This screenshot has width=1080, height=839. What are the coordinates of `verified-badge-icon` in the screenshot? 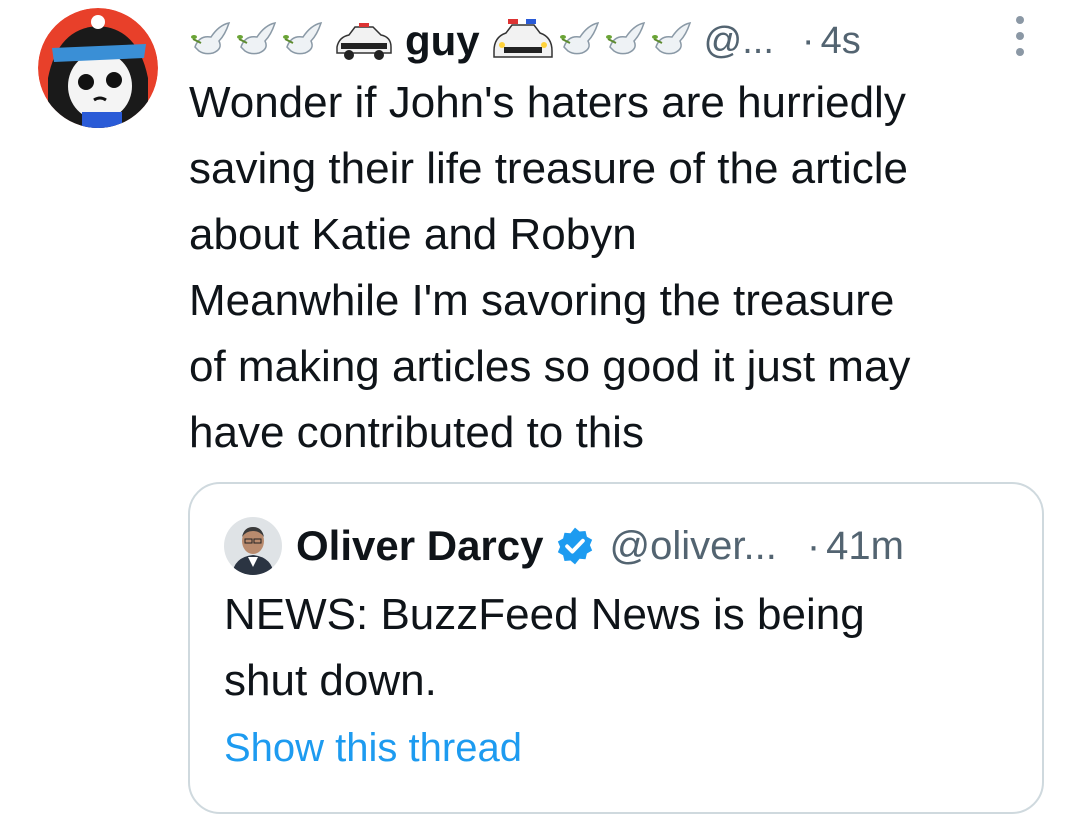 It's located at (574, 546).